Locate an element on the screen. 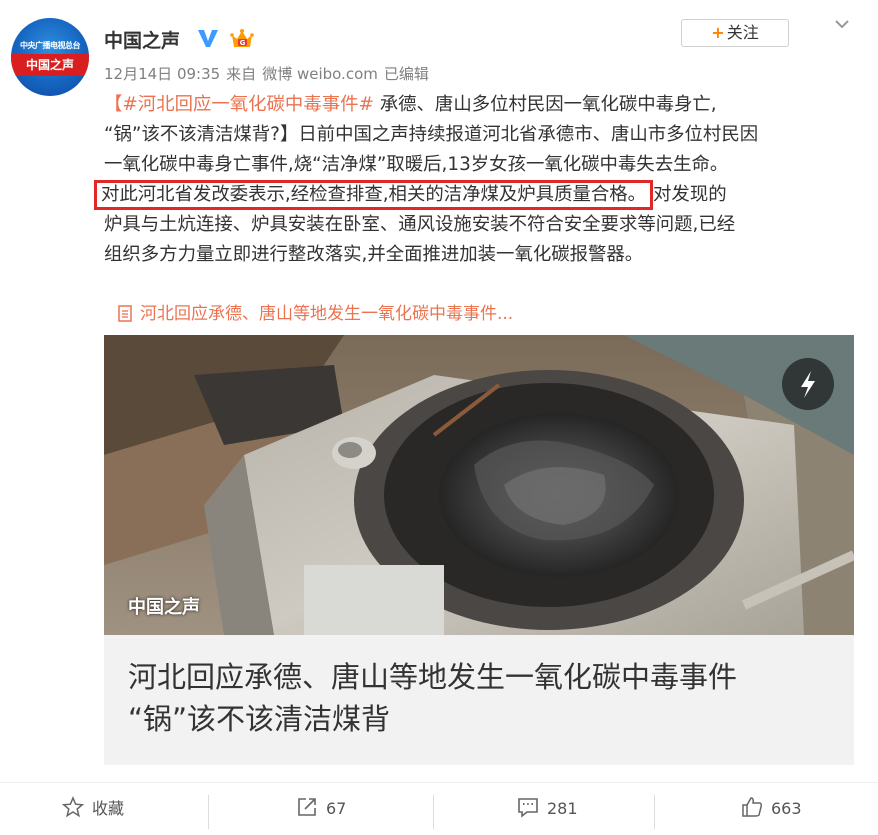  chevron-down-icon is located at coordinates (842, 24).